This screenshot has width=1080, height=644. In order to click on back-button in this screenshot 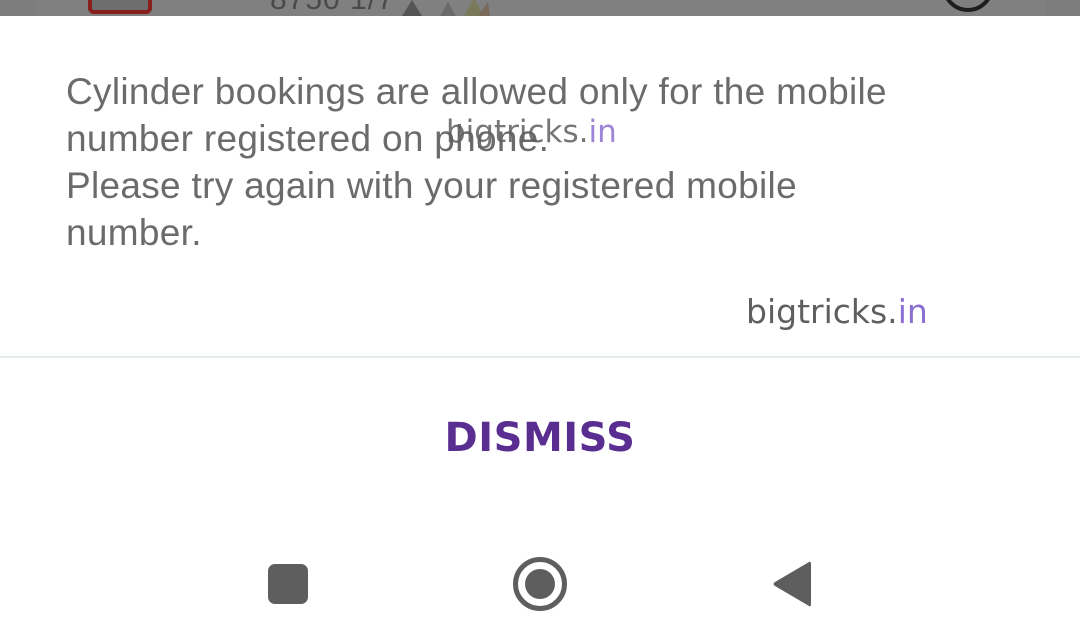, I will do `click(792, 584)`.